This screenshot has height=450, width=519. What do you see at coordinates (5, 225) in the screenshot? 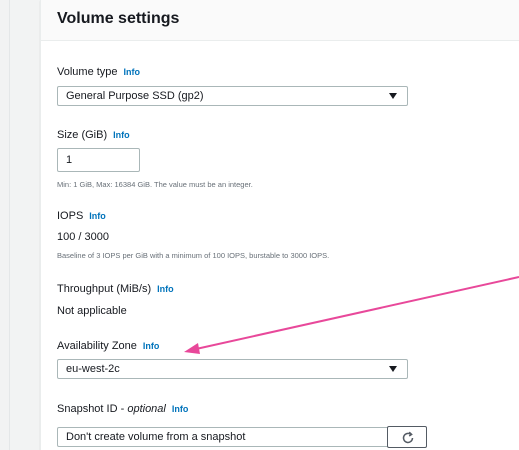
I see `left-rail` at bounding box center [5, 225].